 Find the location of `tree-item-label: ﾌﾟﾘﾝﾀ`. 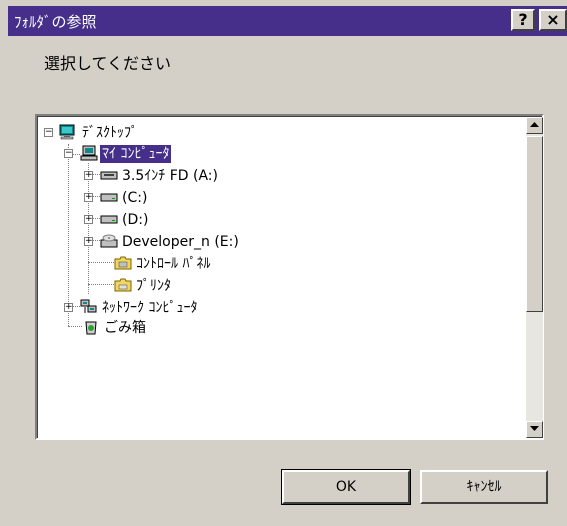

tree-item-label: ﾌﾟﾘﾝﾀ is located at coordinates (153, 286).